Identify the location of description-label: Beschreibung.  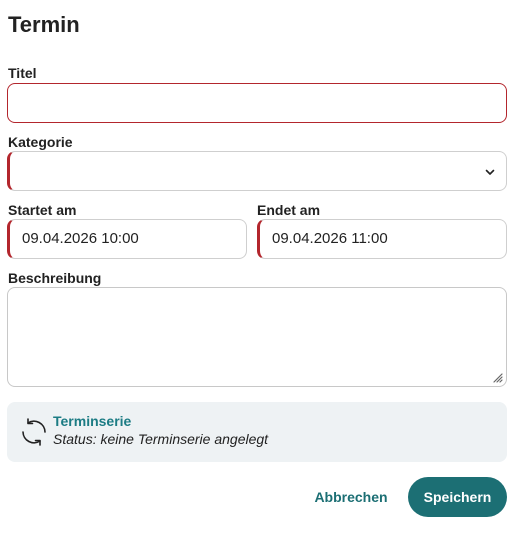
(55, 278).